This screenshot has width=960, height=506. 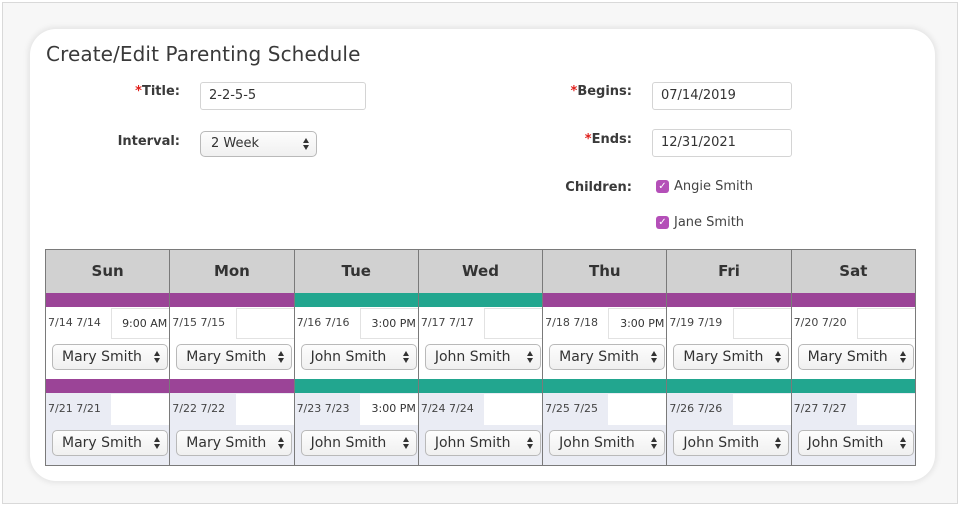 I want to click on page-title: Create/Edit Parenting Schedule, so click(x=203, y=54).